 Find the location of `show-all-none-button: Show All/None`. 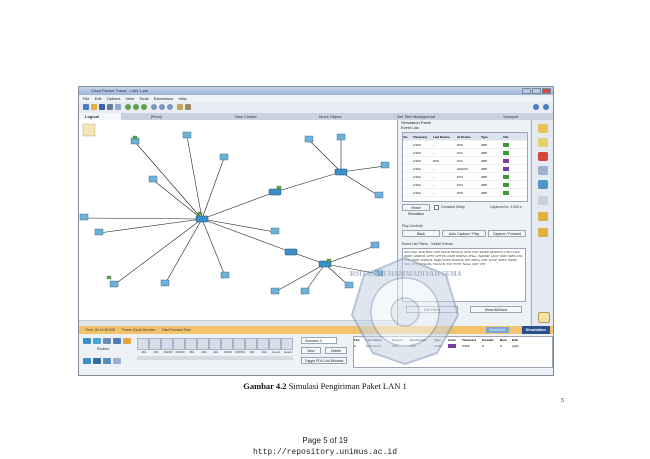

show-all-none-button: Show All/None is located at coordinates (496, 309).